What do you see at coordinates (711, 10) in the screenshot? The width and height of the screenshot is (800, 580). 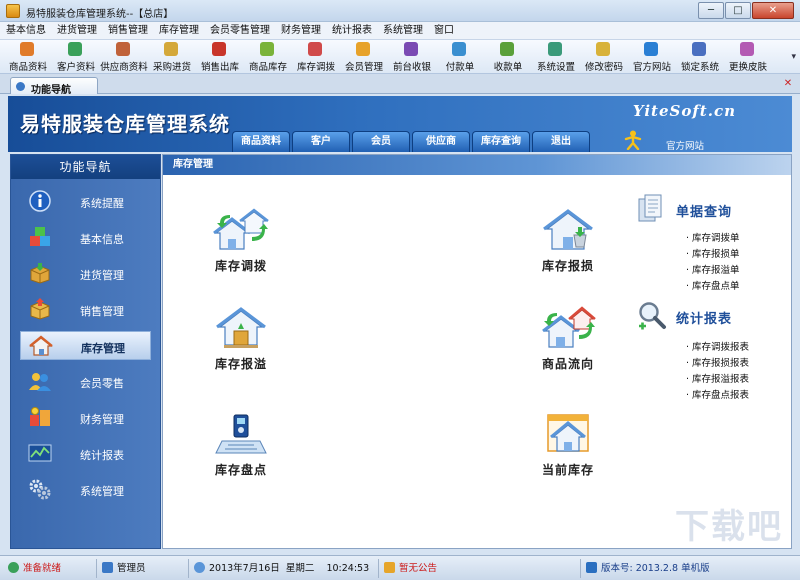 I see `minimize-button: ─` at bounding box center [711, 10].